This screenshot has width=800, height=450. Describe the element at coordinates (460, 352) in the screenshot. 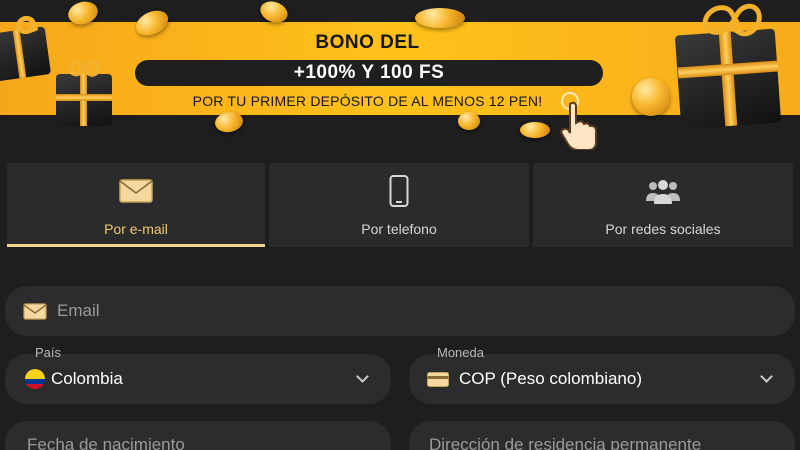

I see `currency-label: Moneda` at that location.